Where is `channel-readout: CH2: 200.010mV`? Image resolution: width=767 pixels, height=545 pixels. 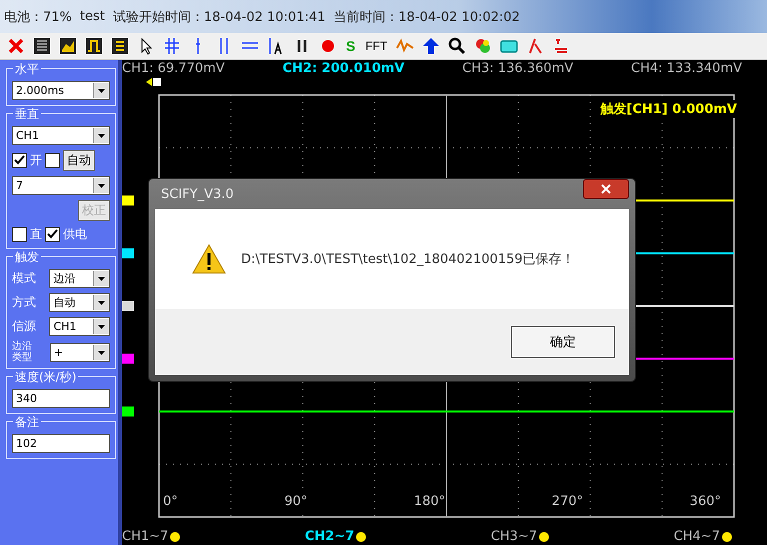
channel-readout: CH2: 200.010mV is located at coordinates (343, 68).